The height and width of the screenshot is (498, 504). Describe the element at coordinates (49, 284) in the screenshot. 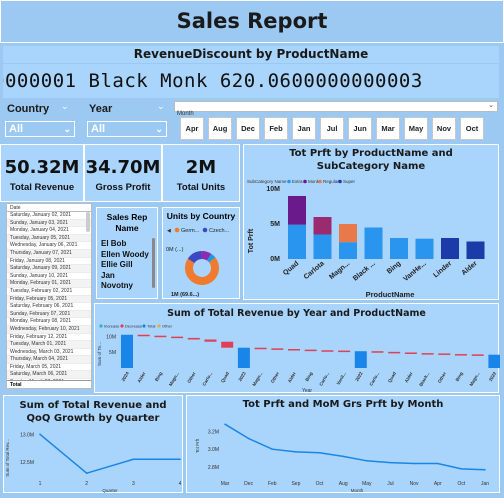

I see `table-row: Monday, February 01, 2021` at that location.